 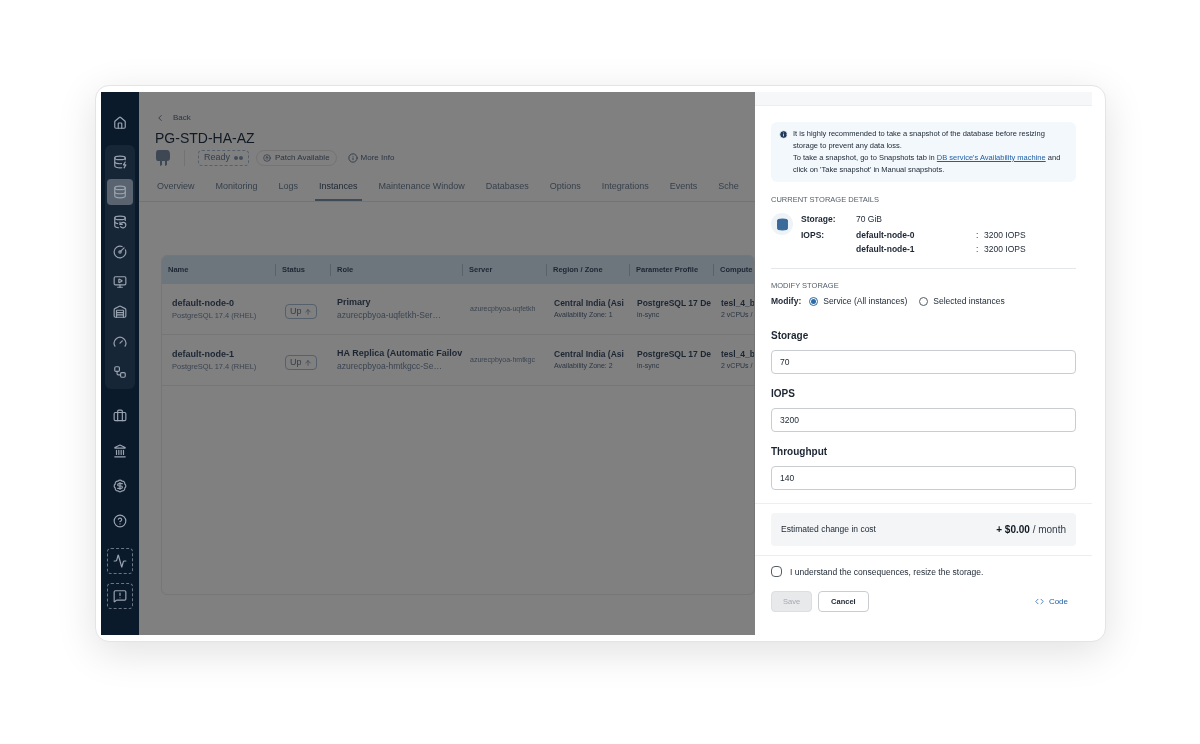 I want to click on tab: Maintenance Window, so click(x=421, y=188).